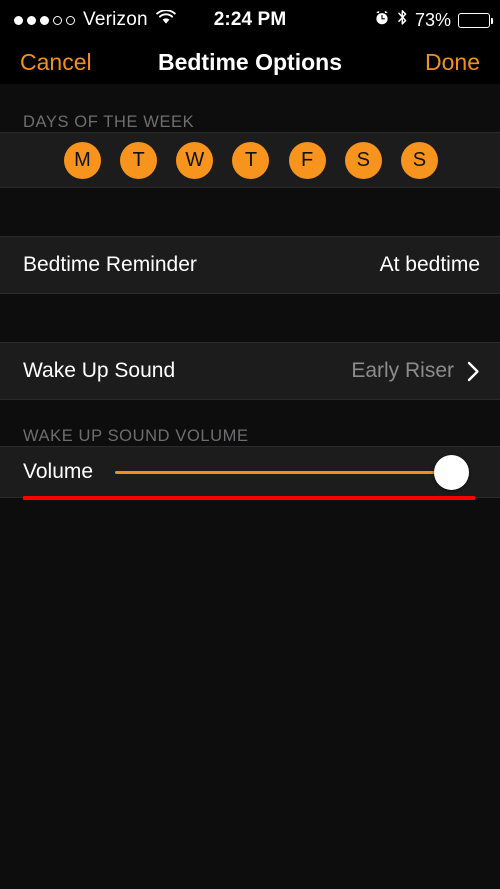 The height and width of the screenshot is (889, 500). What do you see at coordinates (249, 498) in the screenshot?
I see `volume-highlight-annotation` at bounding box center [249, 498].